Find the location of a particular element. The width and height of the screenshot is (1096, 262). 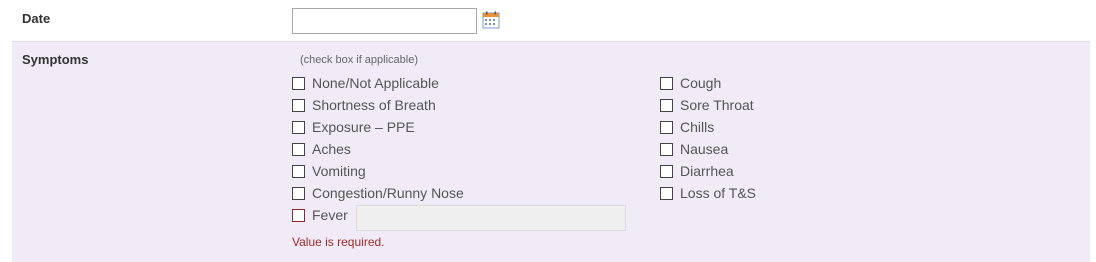

checkbox-label: Fever is located at coordinates (330, 215).